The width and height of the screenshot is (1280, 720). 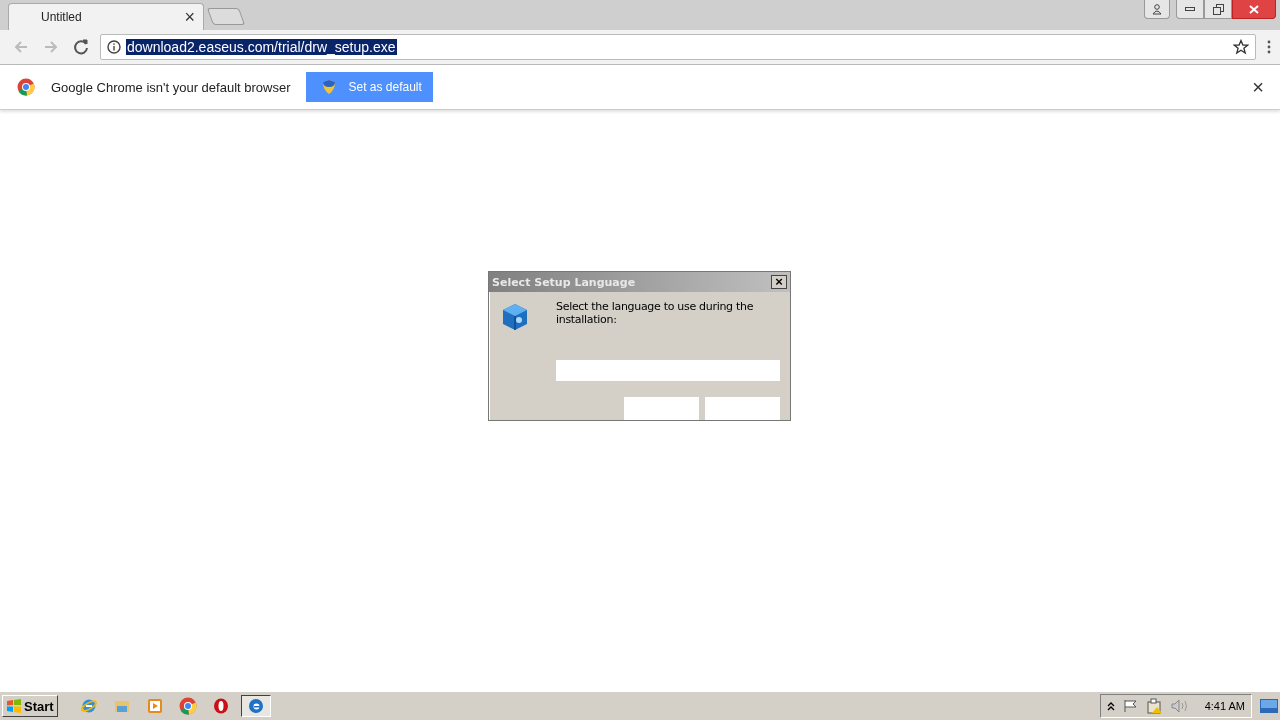 What do you see at coordinates (187, 706) in the screenshot?
I see `chrome-icon` at bounding box center [187, 706].